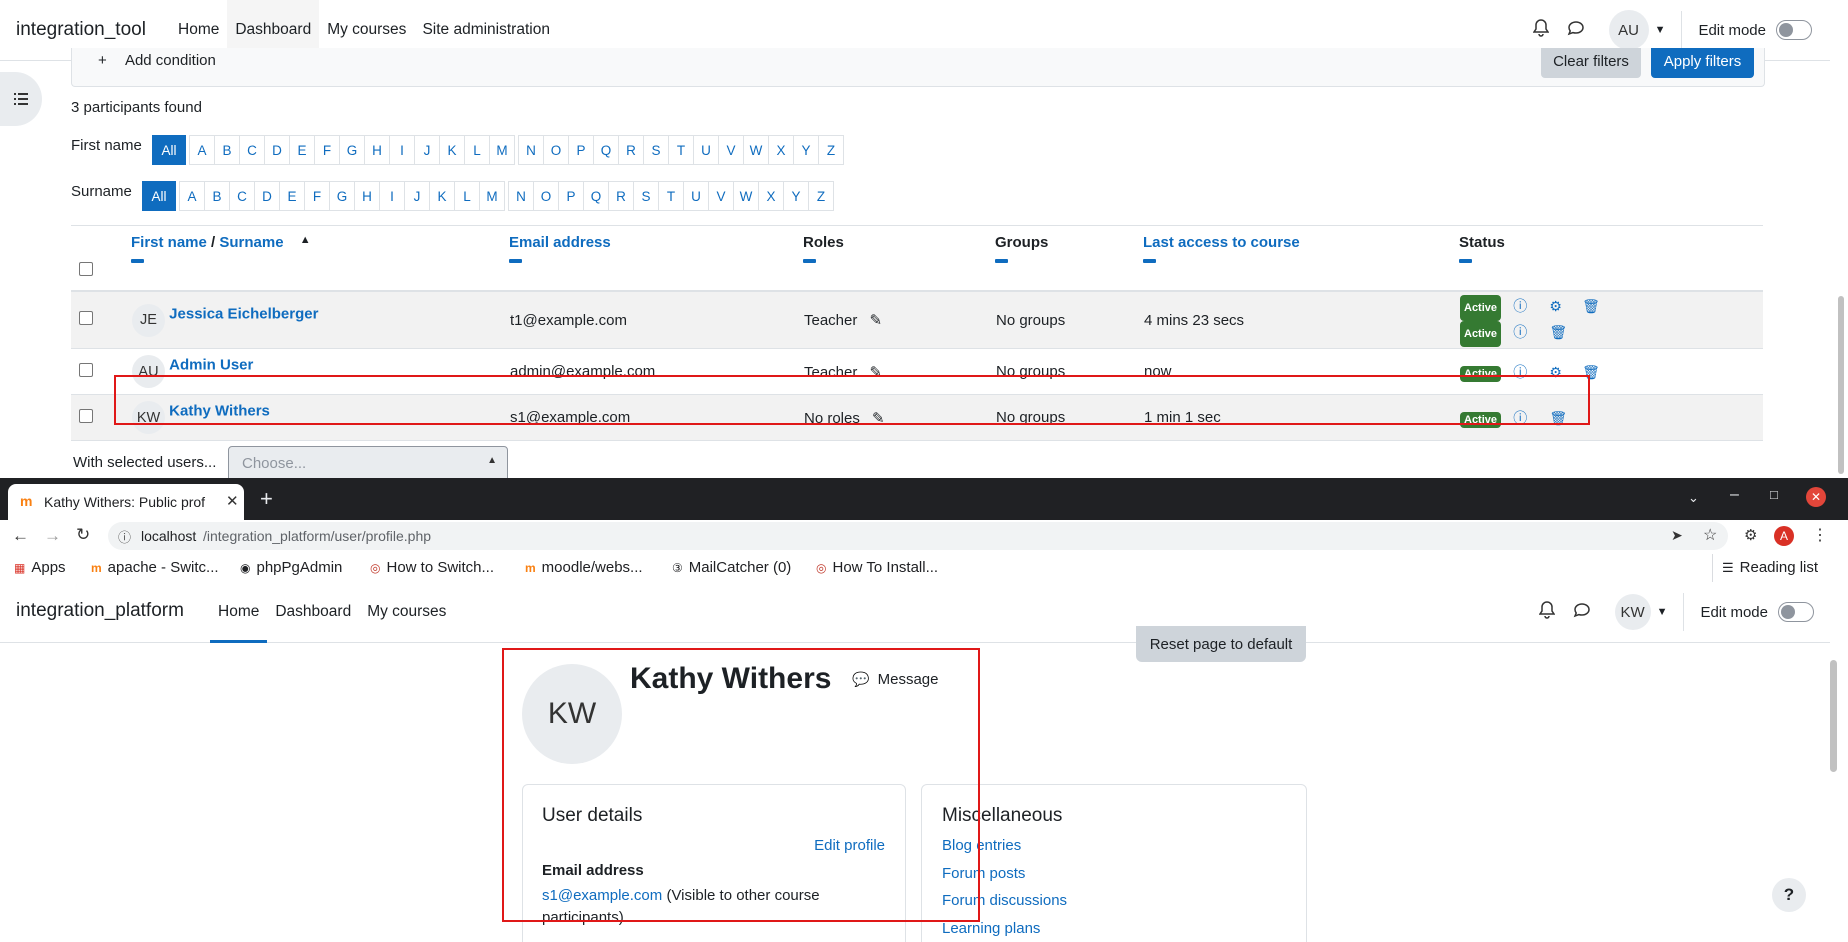 Image resolution: width=1848 pixels, height=942 pixels. What do you see at coordinates (313, 612) in the screenshot?
I see `nav-dashboard: Dashboard` at bounding box center [313, 612].